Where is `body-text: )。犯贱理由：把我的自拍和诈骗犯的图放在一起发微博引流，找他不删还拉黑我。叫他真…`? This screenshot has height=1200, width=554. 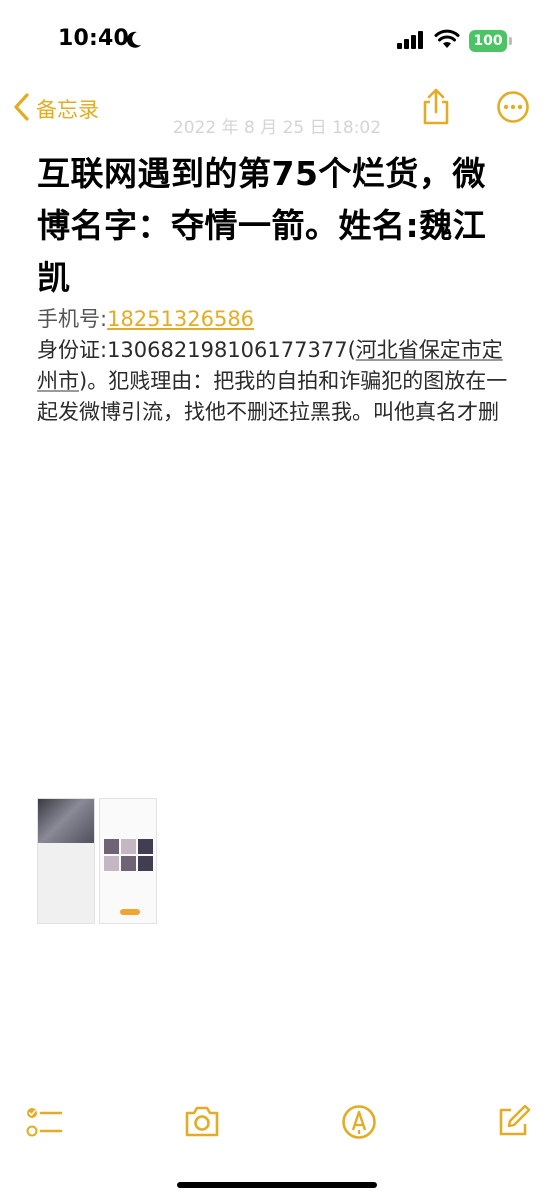
body-text: )。犯贱理由：把我的自拍和诈骗犯的图放在一起发微博引流，找他不删还拉黑我。叫他真… is located at coordinates (272, 396).